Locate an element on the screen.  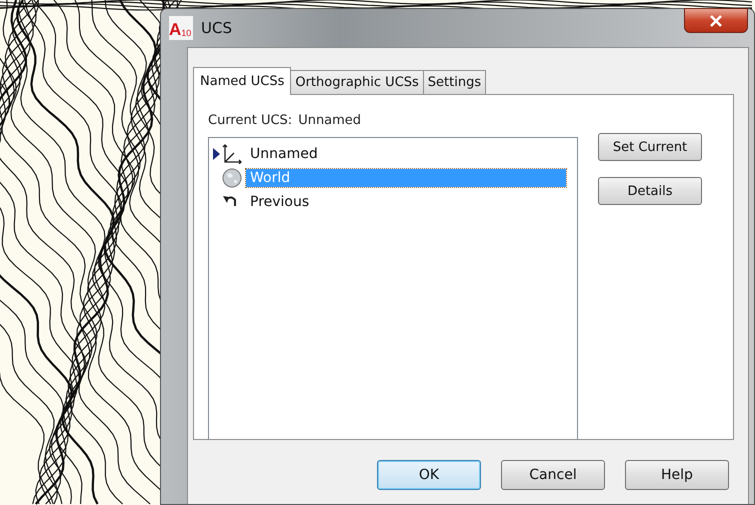
close-button is located at coordinates (716, 20).